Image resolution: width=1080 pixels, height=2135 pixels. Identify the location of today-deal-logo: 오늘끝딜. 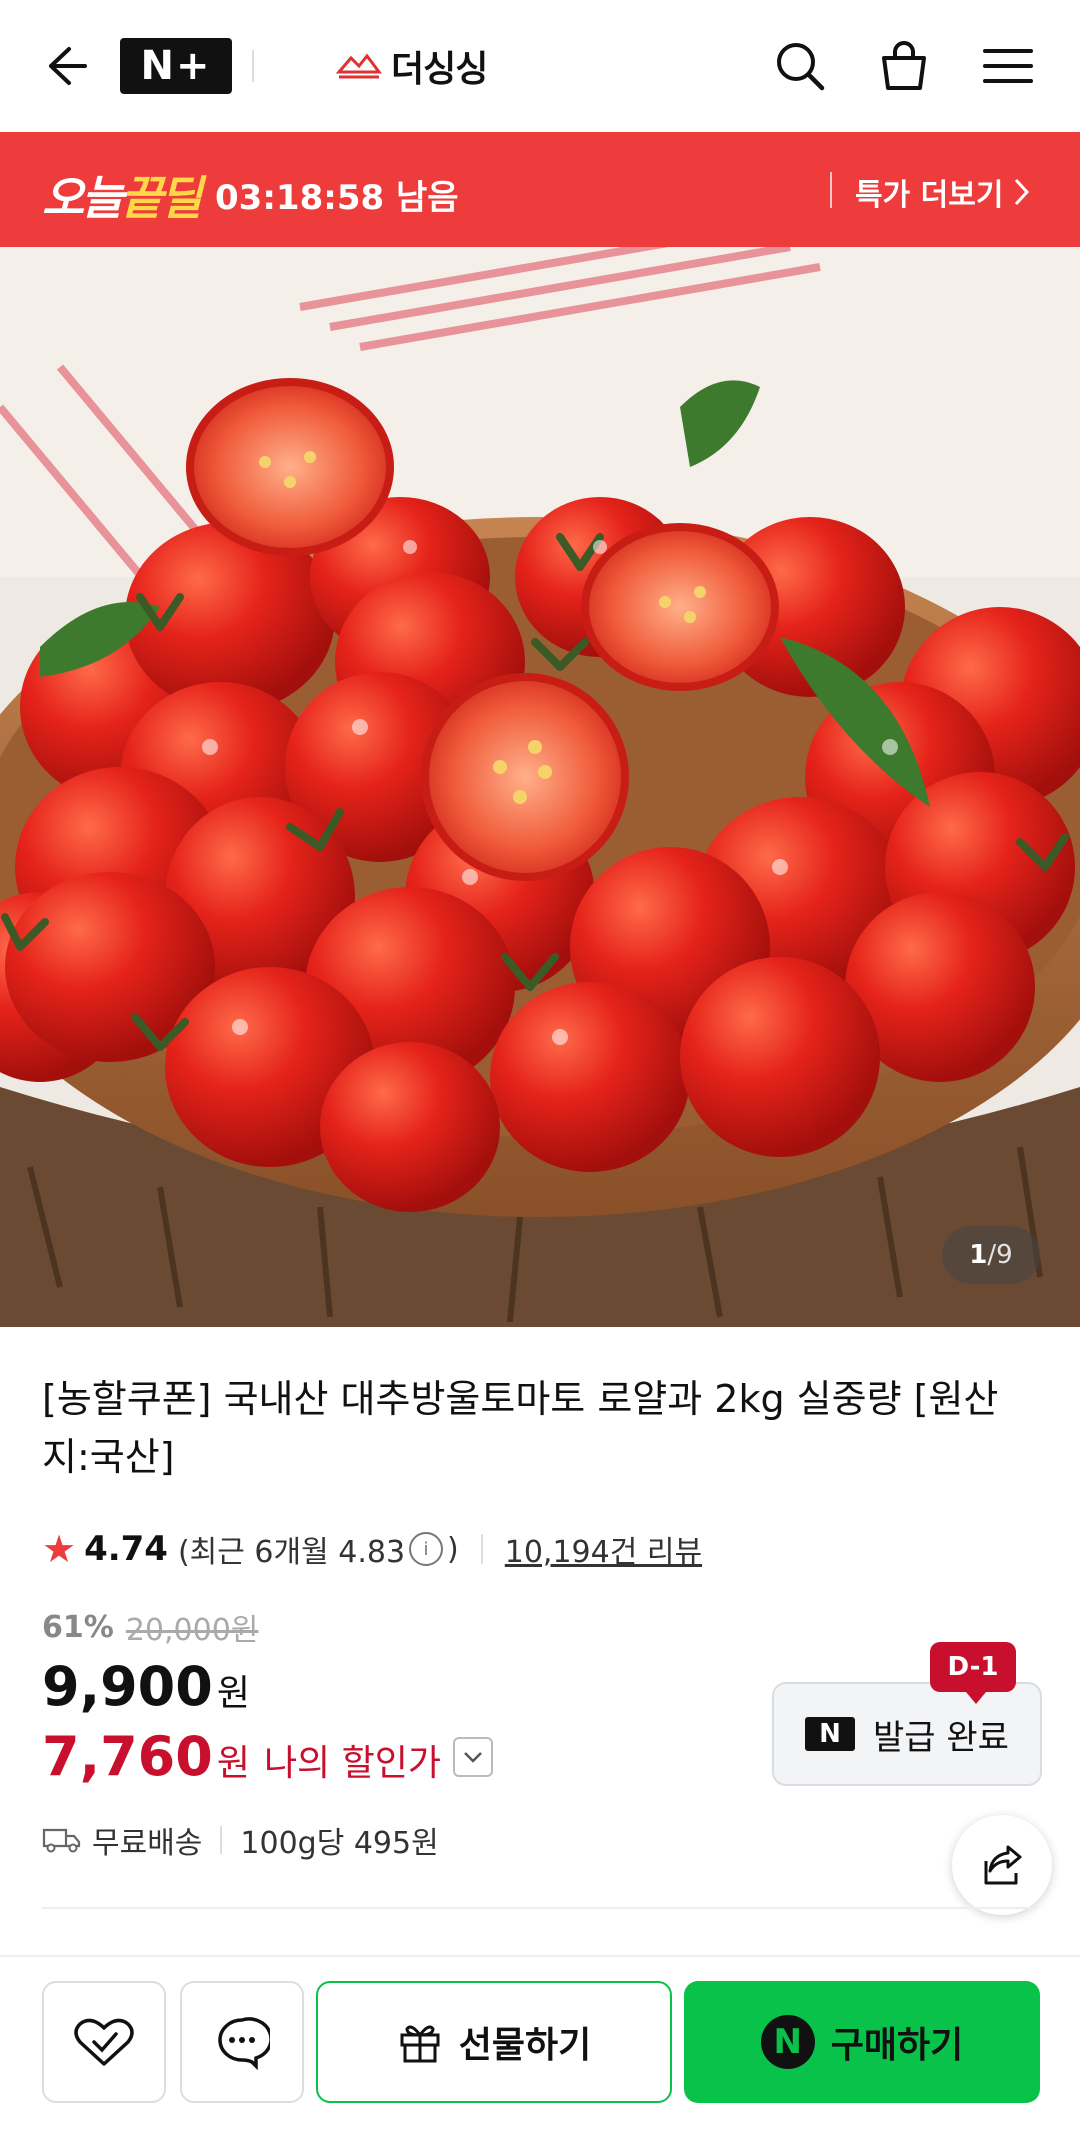
(122, 198).